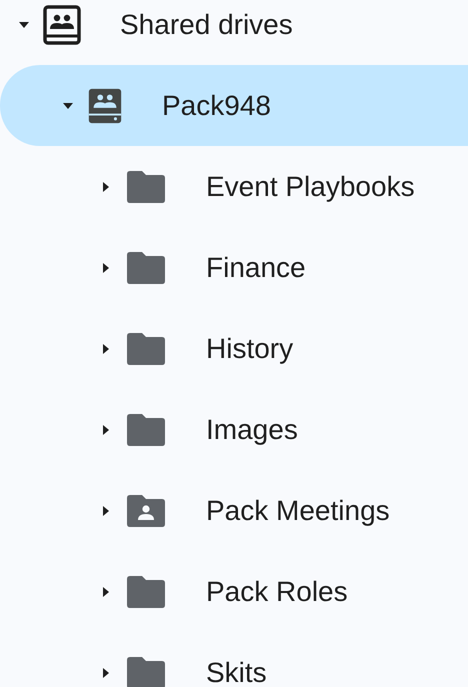 The height and width of the screenshot is (687, 468). I want to click on tree-item: Shared drives, so click(234, 32).